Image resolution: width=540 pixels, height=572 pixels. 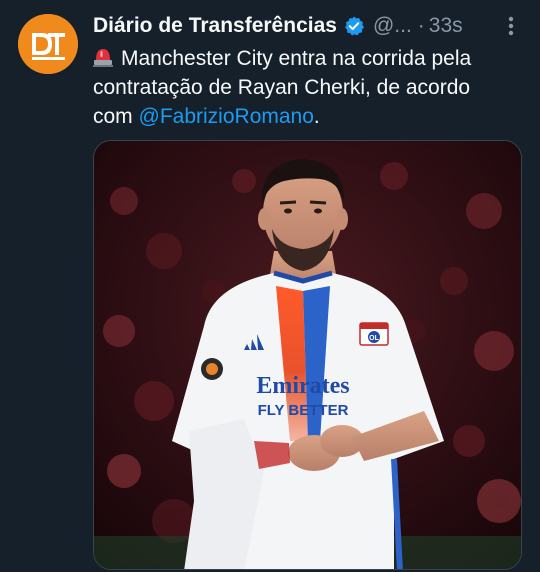 What do you see at coordinates (354, 26) in the screenshot?
I see `verified-badge-icon` at bounding box center [354, 26].